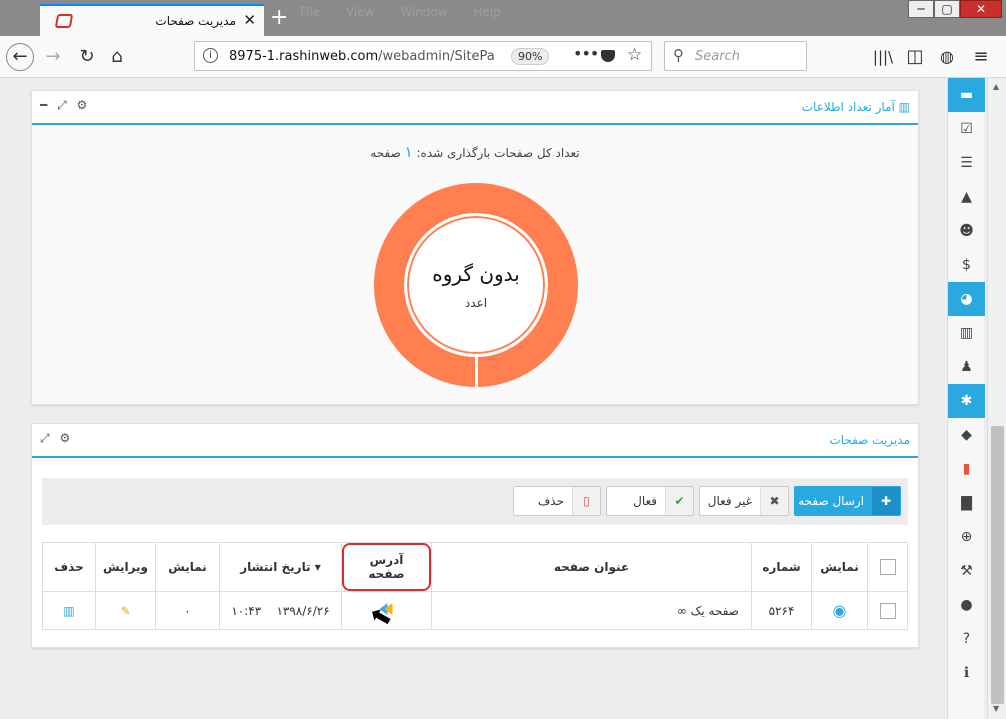 This screenshot has height=719, width=1006. Describe the element at coordinates (586, 53) in the screenshot. I see `page-actions-icon: •••` at that location.